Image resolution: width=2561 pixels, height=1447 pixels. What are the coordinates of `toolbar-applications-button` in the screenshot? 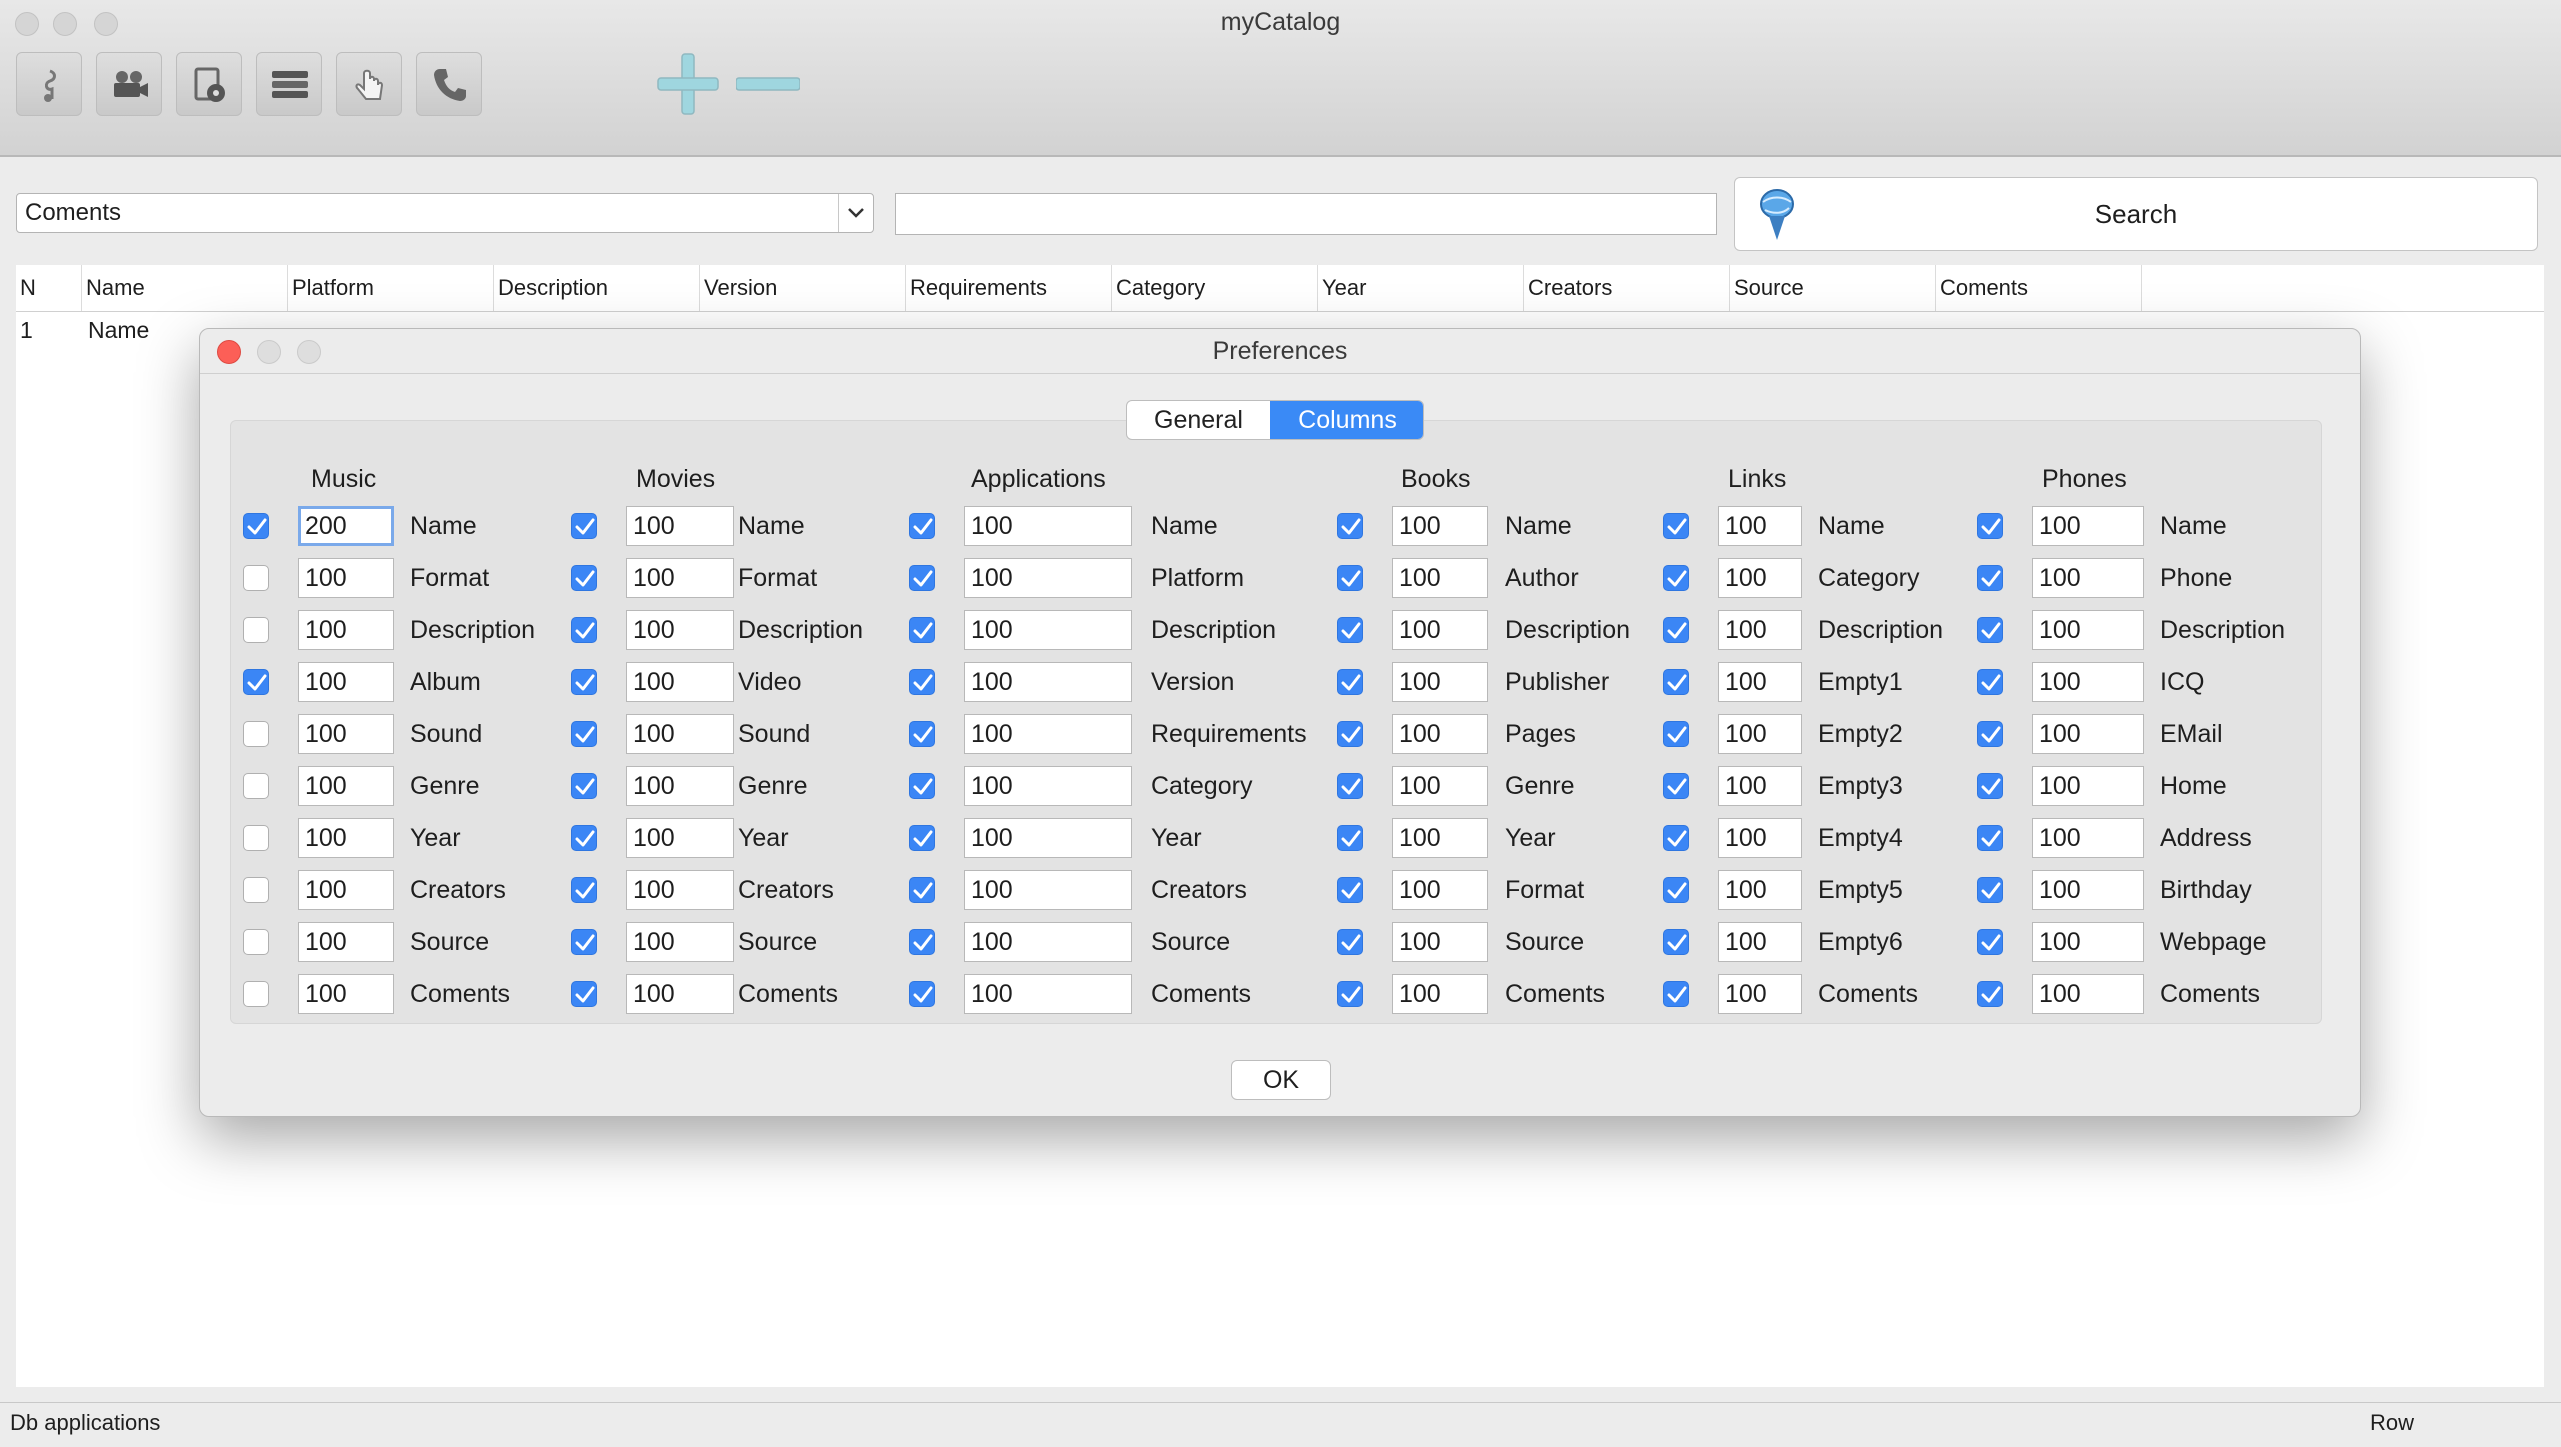 It's located at (209, 84).